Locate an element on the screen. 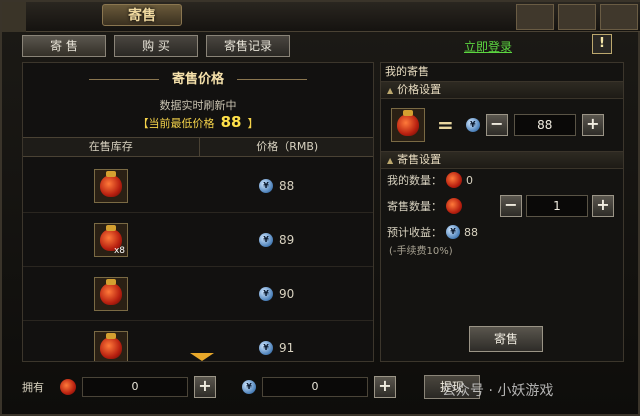 This screenshot has height=416, width=640. table-header: 在售库存 价格（RMB) is located at coordinates (198, 147).